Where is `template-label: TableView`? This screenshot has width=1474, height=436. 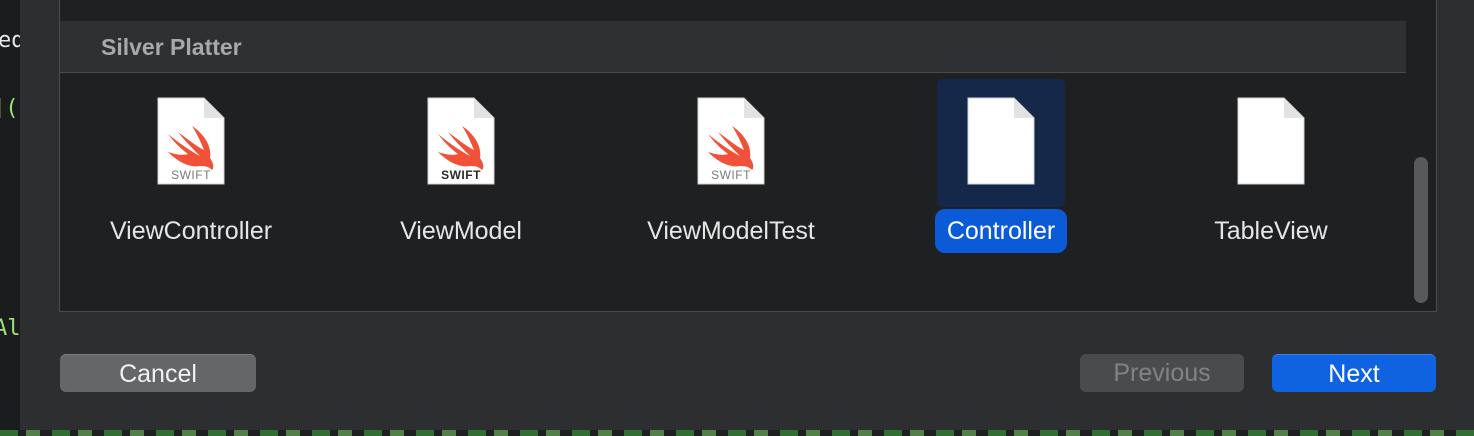 template-label: TableView is located at coordinates (1271, 231).